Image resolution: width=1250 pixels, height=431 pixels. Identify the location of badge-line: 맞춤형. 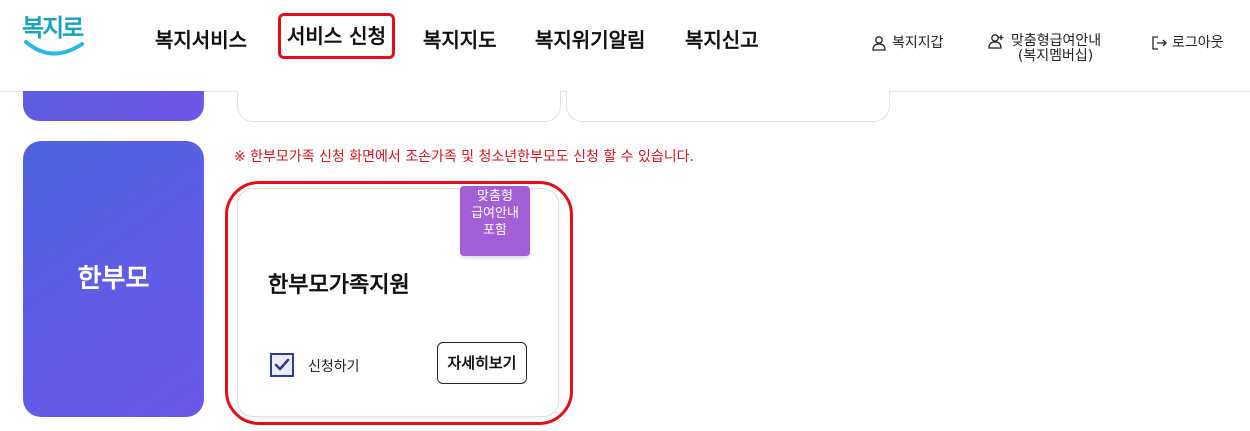
(495, 196).